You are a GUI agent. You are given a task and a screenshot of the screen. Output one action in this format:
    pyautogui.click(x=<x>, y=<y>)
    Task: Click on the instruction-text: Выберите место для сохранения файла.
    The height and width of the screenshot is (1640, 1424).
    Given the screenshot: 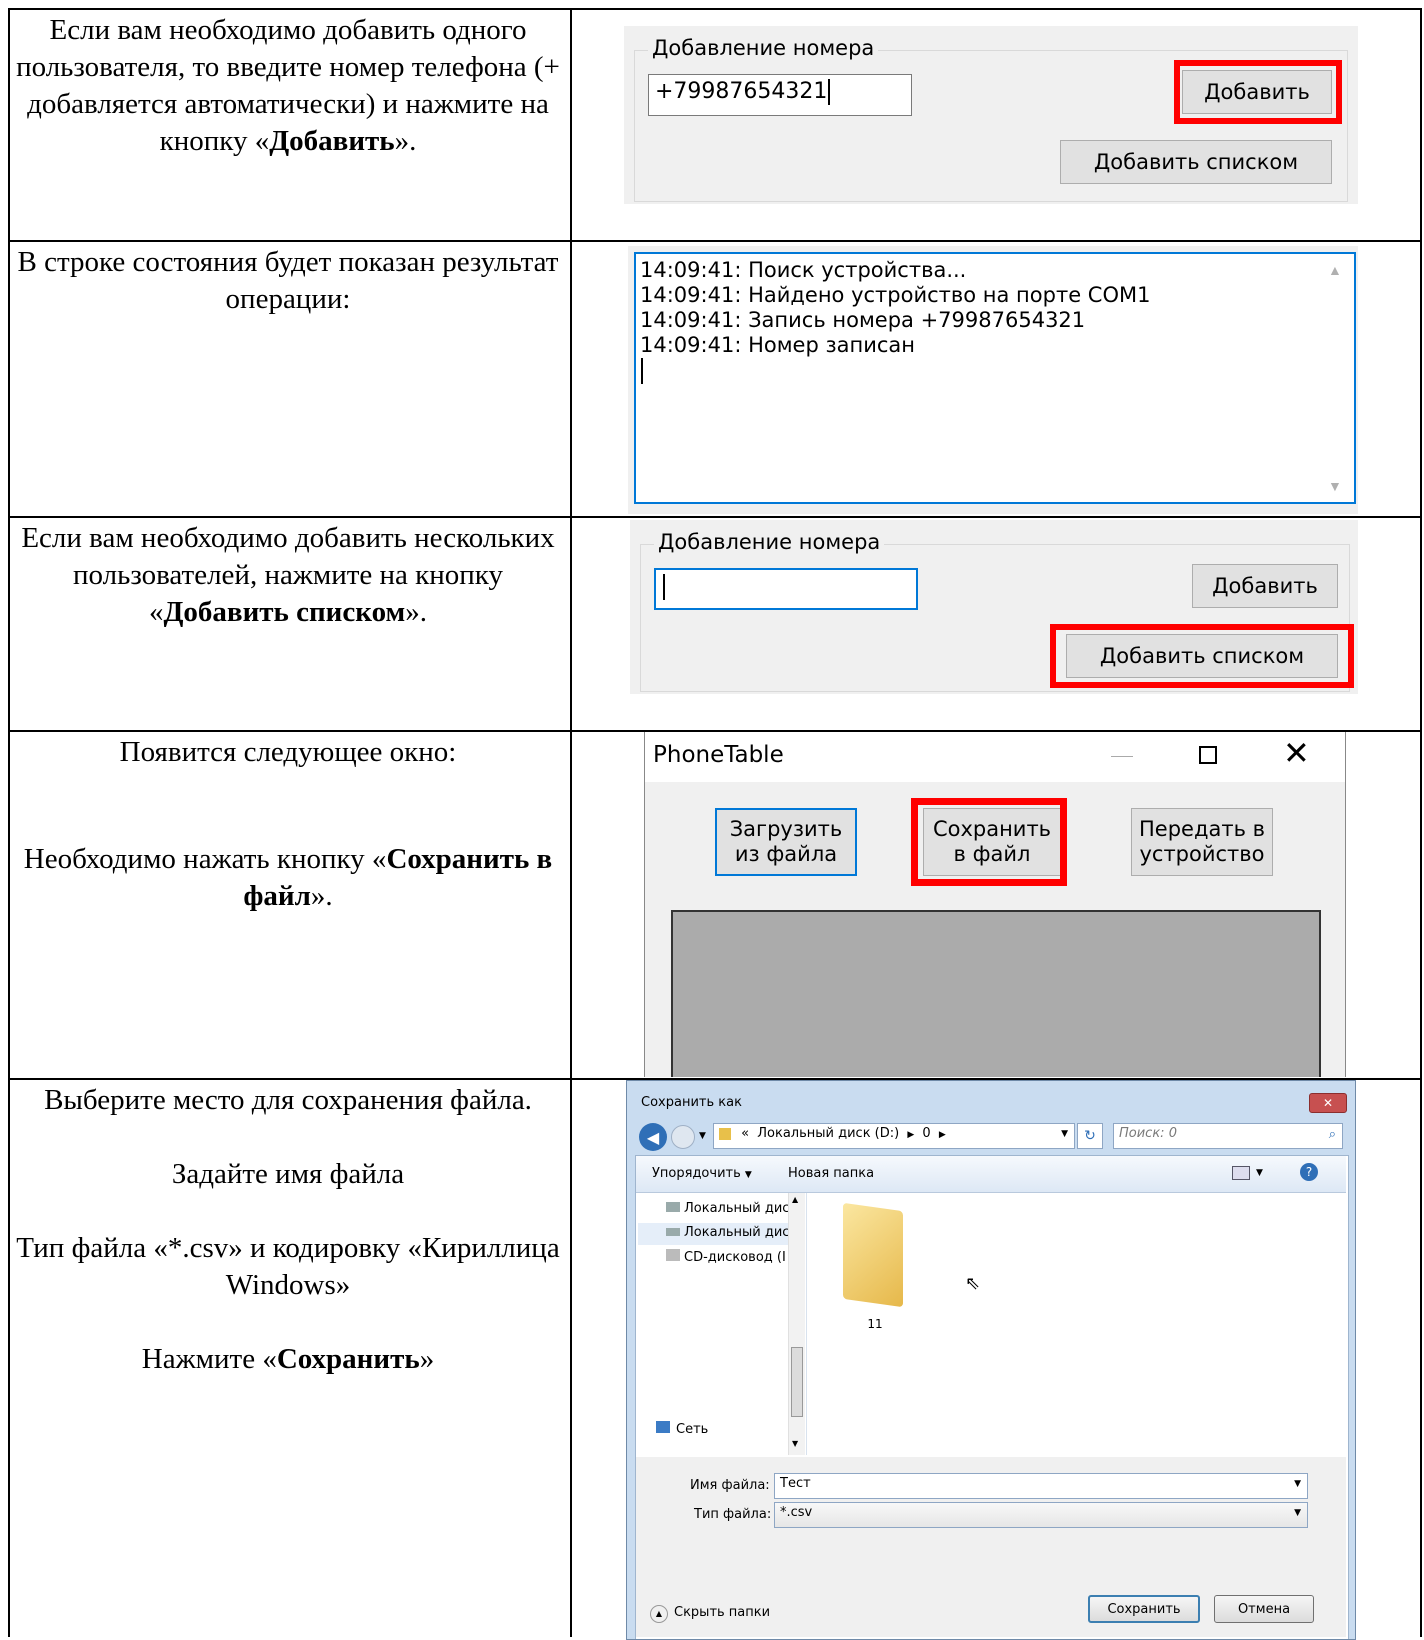 What is the action you would take?
    pyautogui.click(x=288, y=1100)
    